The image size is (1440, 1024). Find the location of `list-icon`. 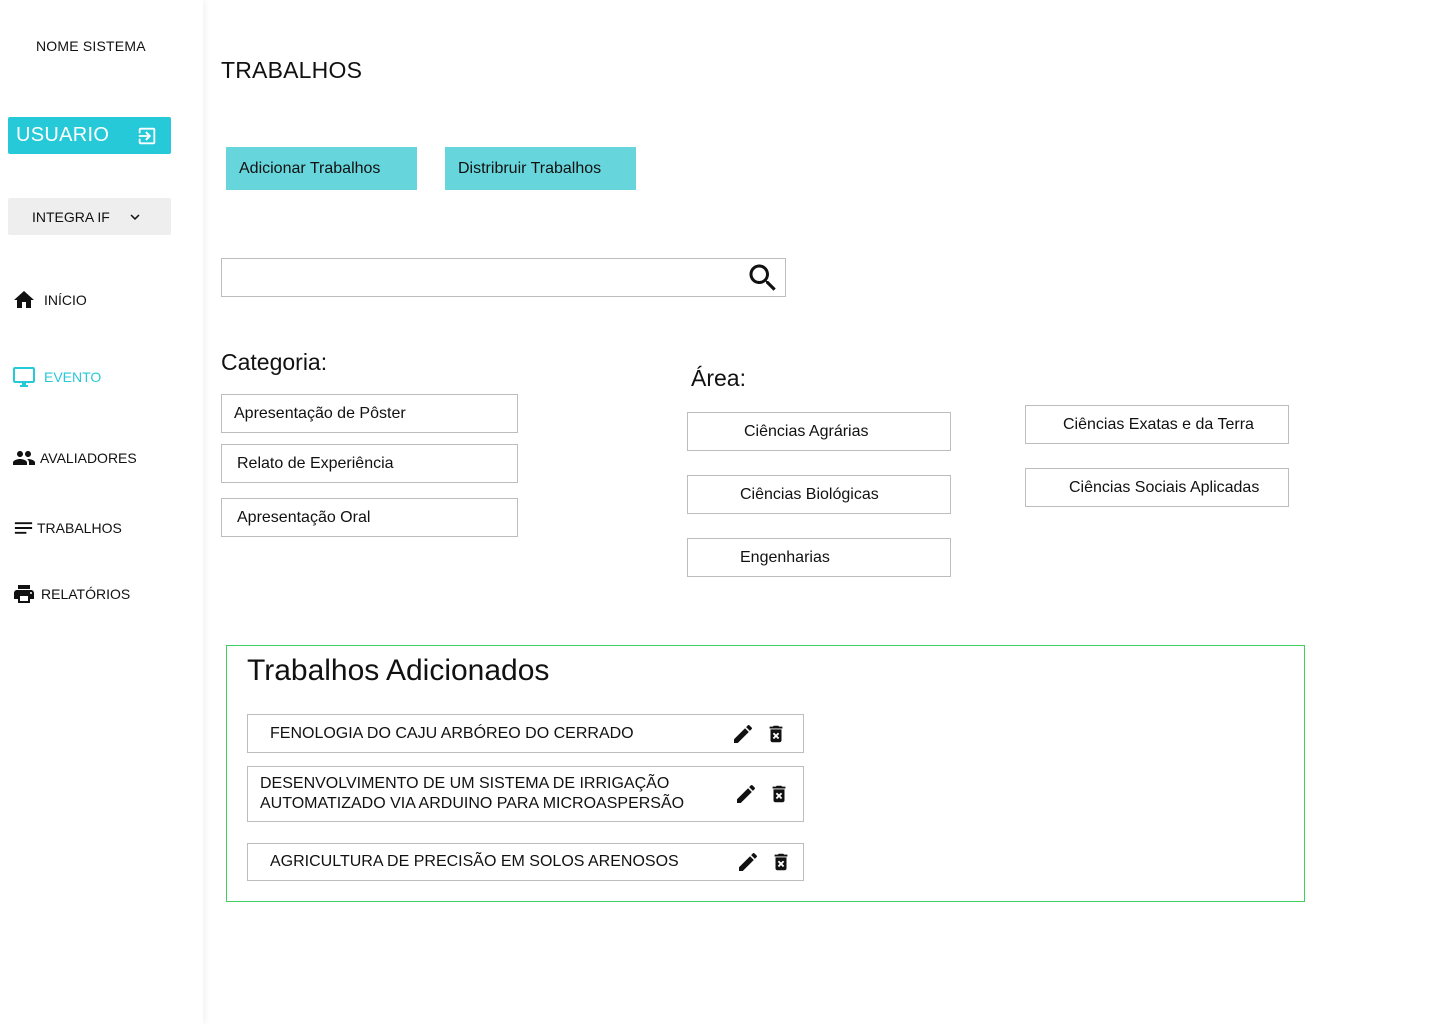

list-icon is located at coordinates (23, 528).